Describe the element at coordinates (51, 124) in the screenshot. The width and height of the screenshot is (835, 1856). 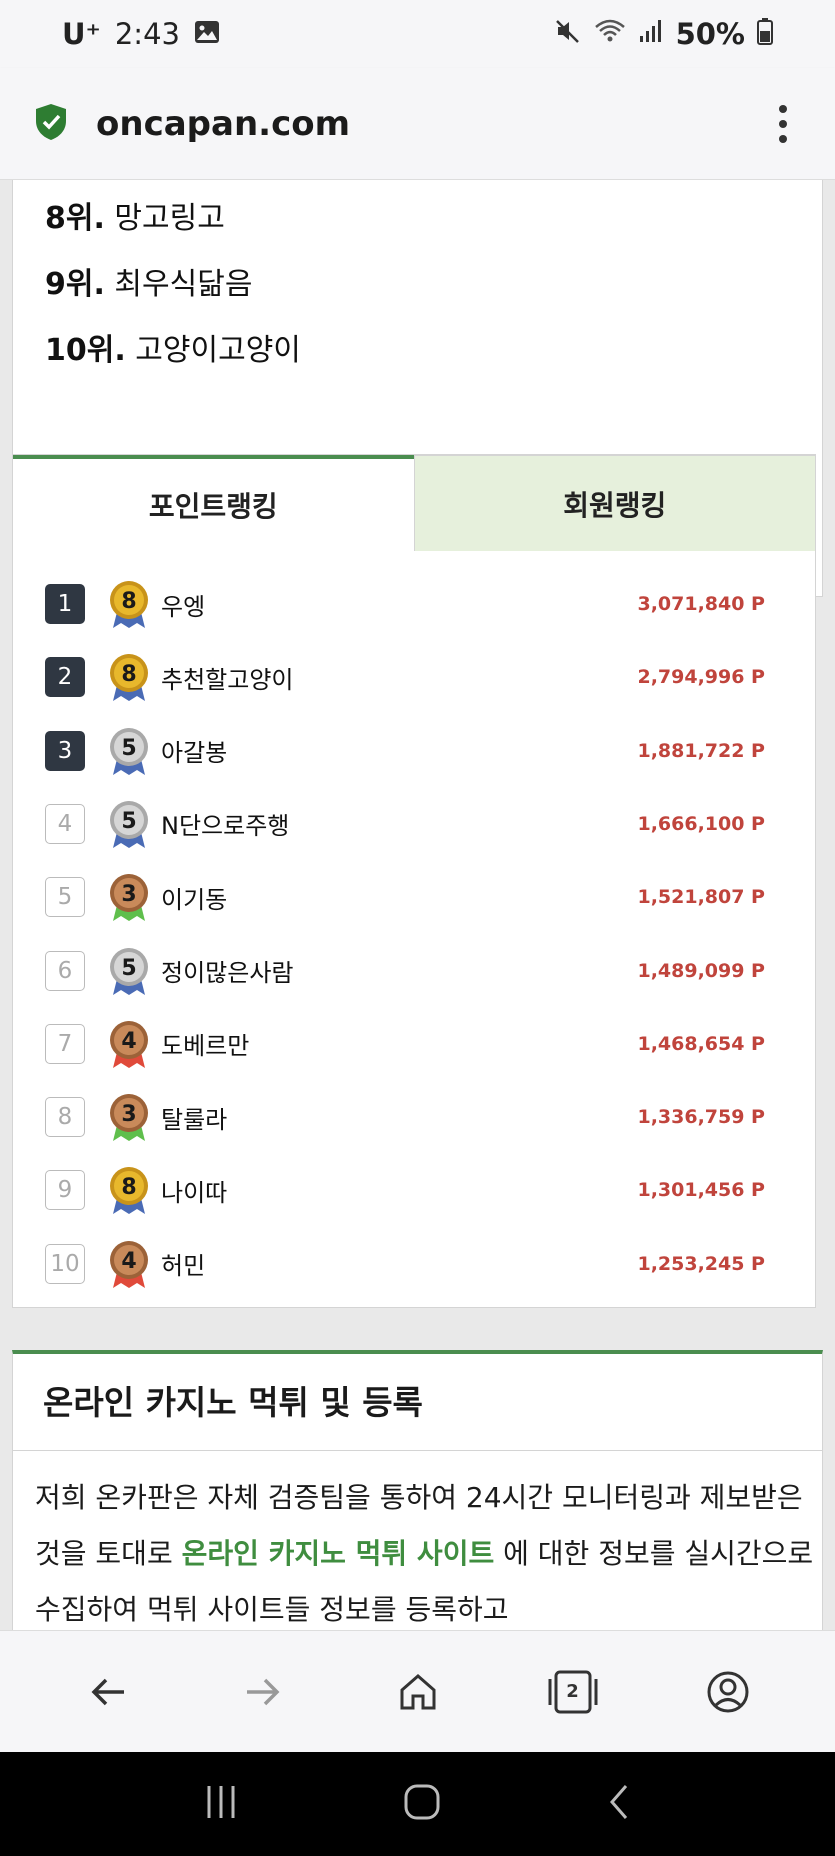
I see `shield-check-icon` at that location.